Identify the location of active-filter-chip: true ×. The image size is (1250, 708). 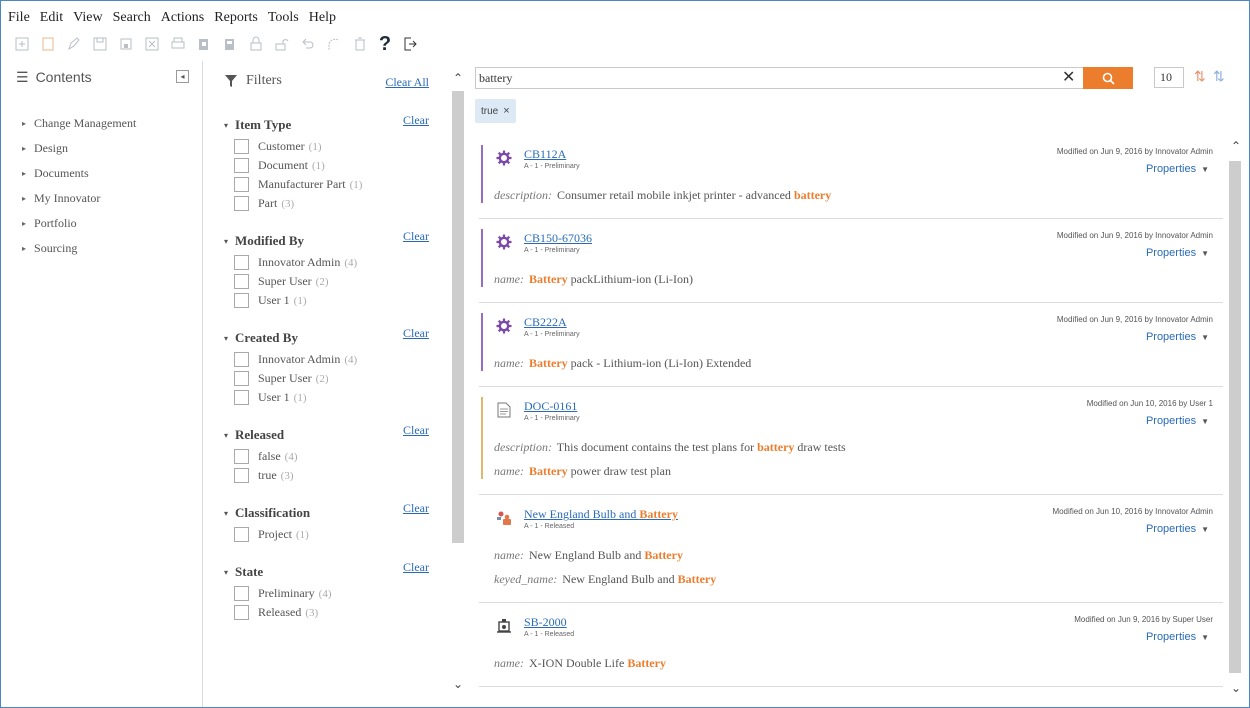
(495, 111).